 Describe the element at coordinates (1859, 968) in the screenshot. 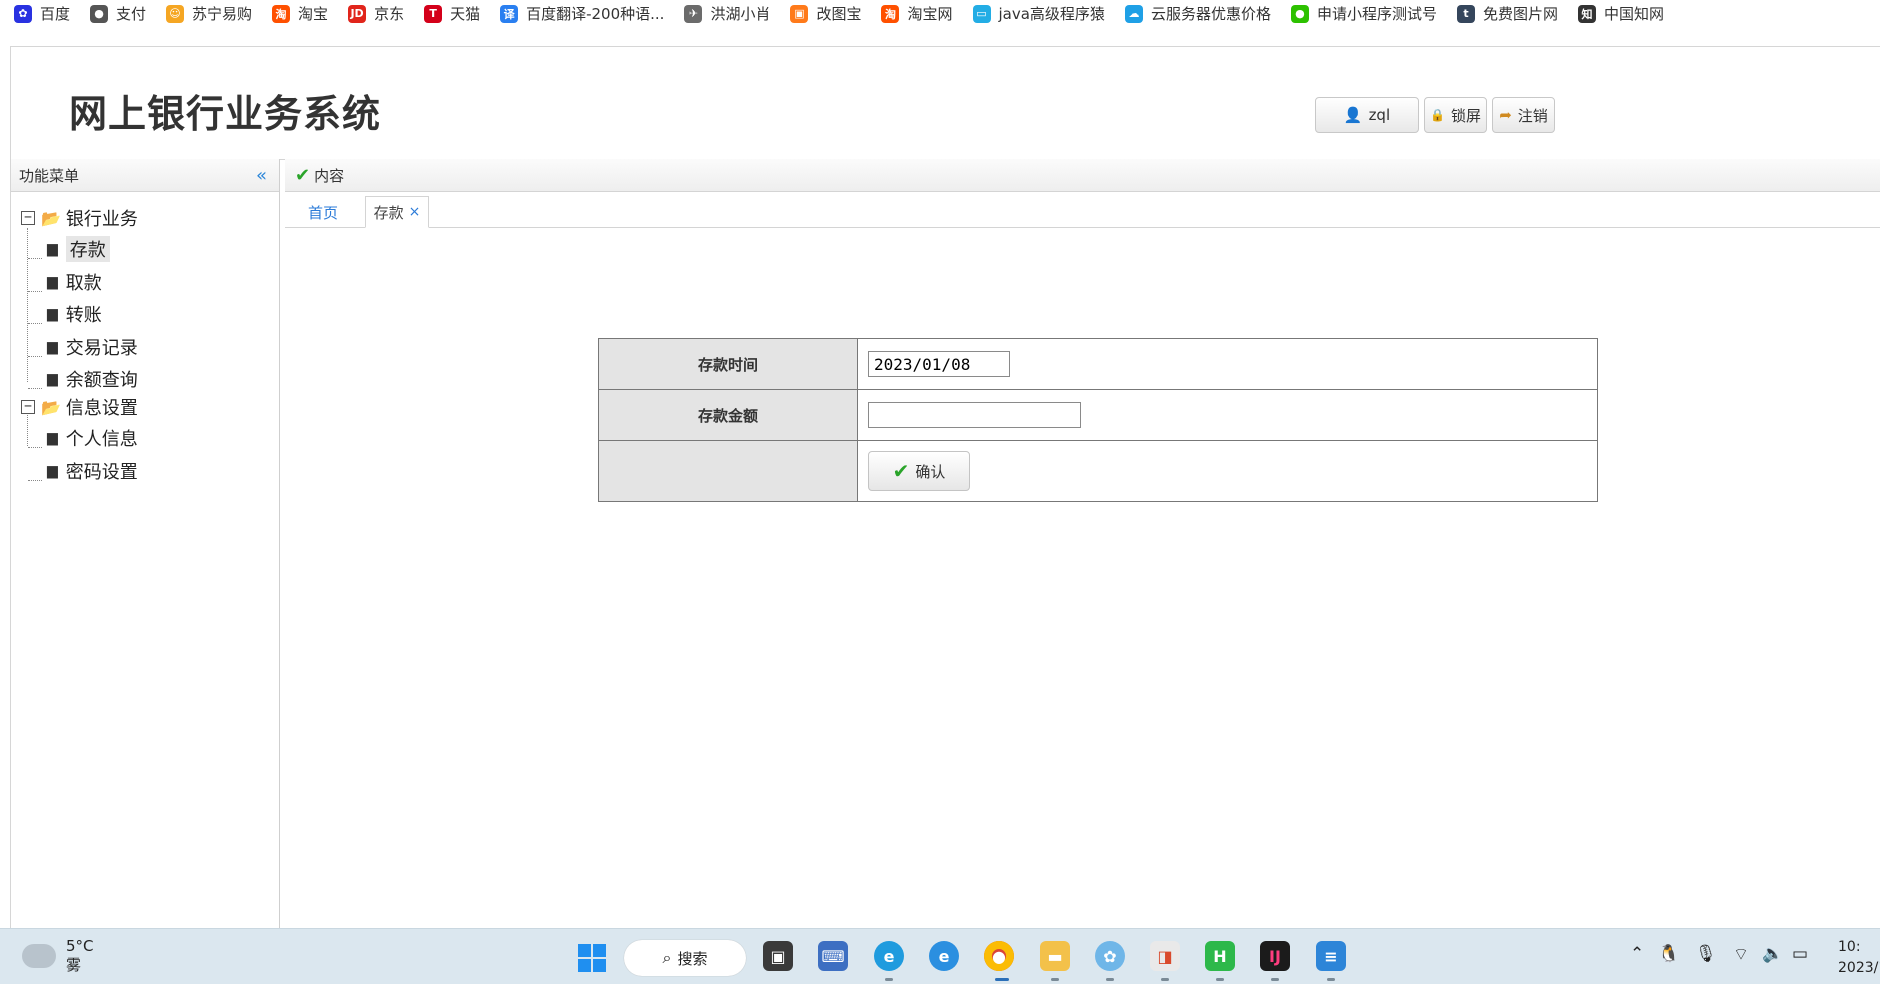

I see `clock-date: 2023/1` at that location.